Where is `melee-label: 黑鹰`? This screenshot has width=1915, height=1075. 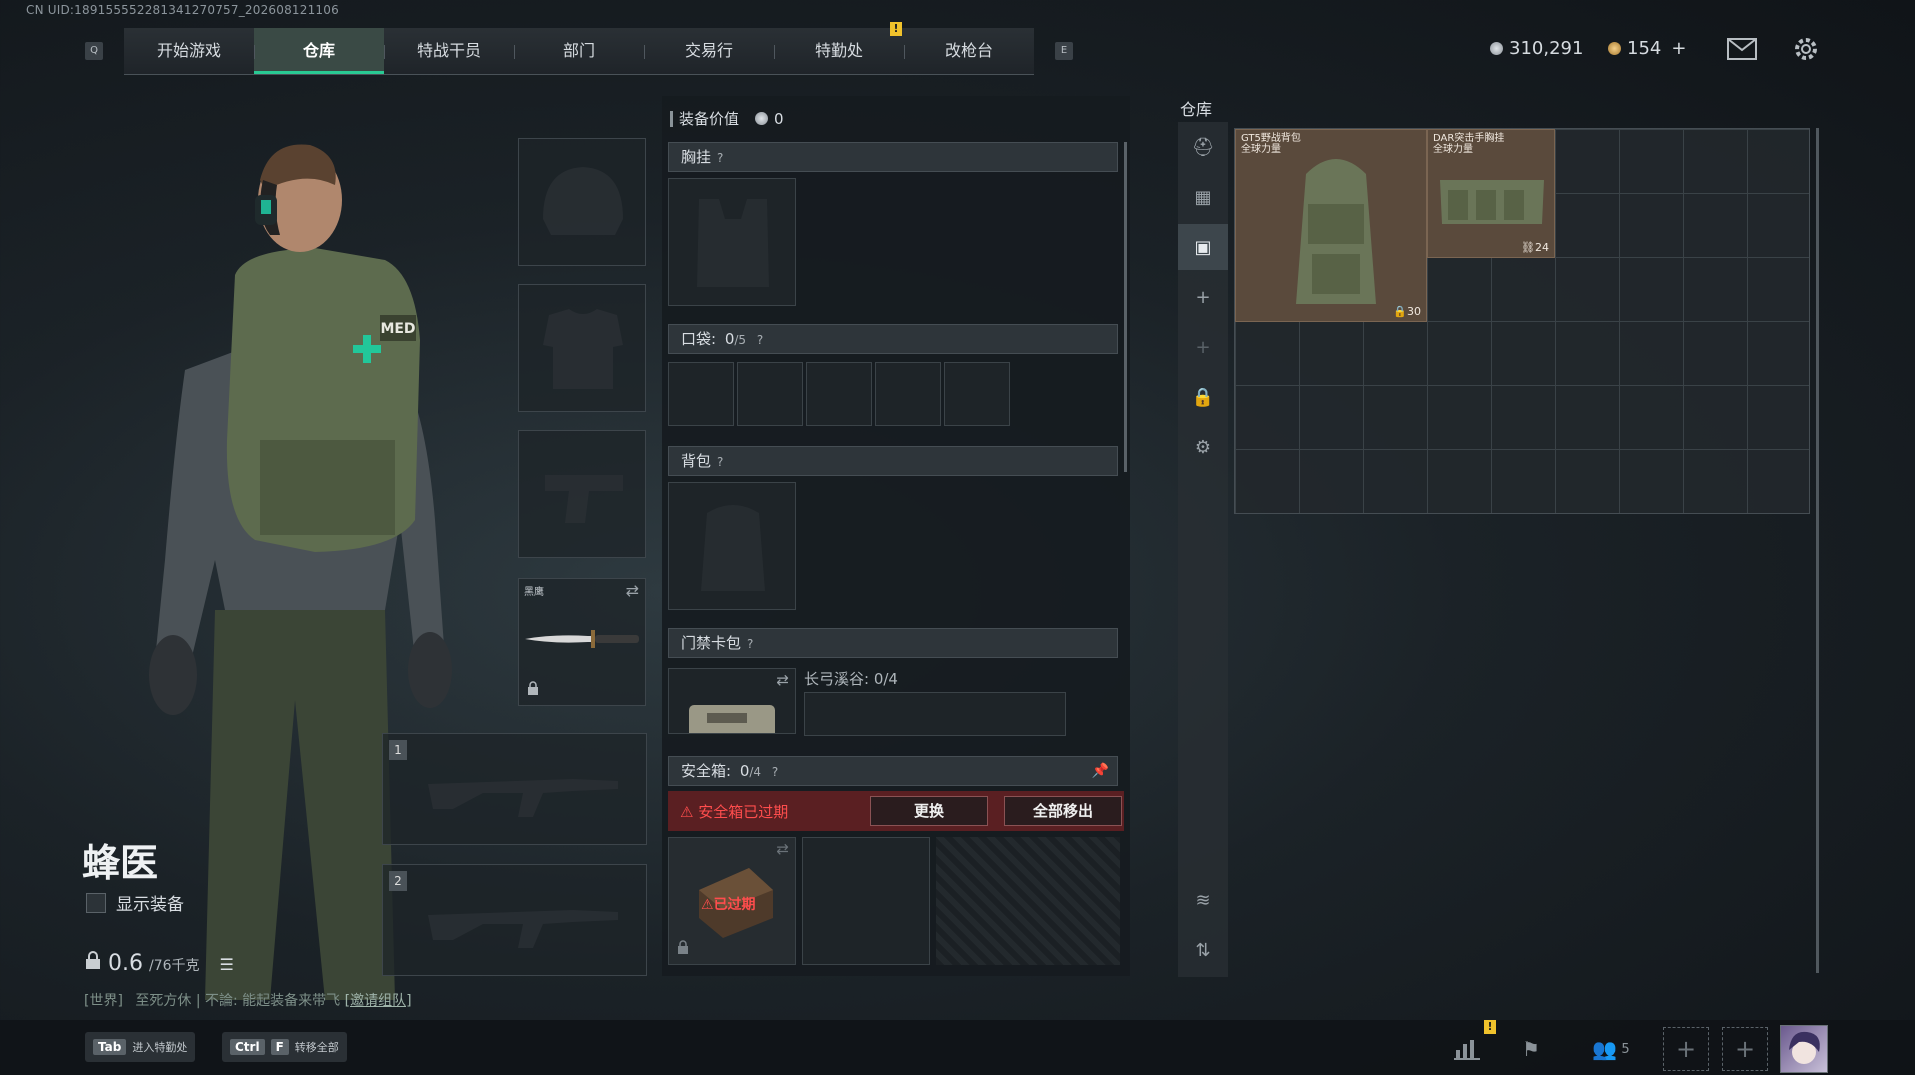 melee-label: 黑鹰 is located at coordinates (534, 592).